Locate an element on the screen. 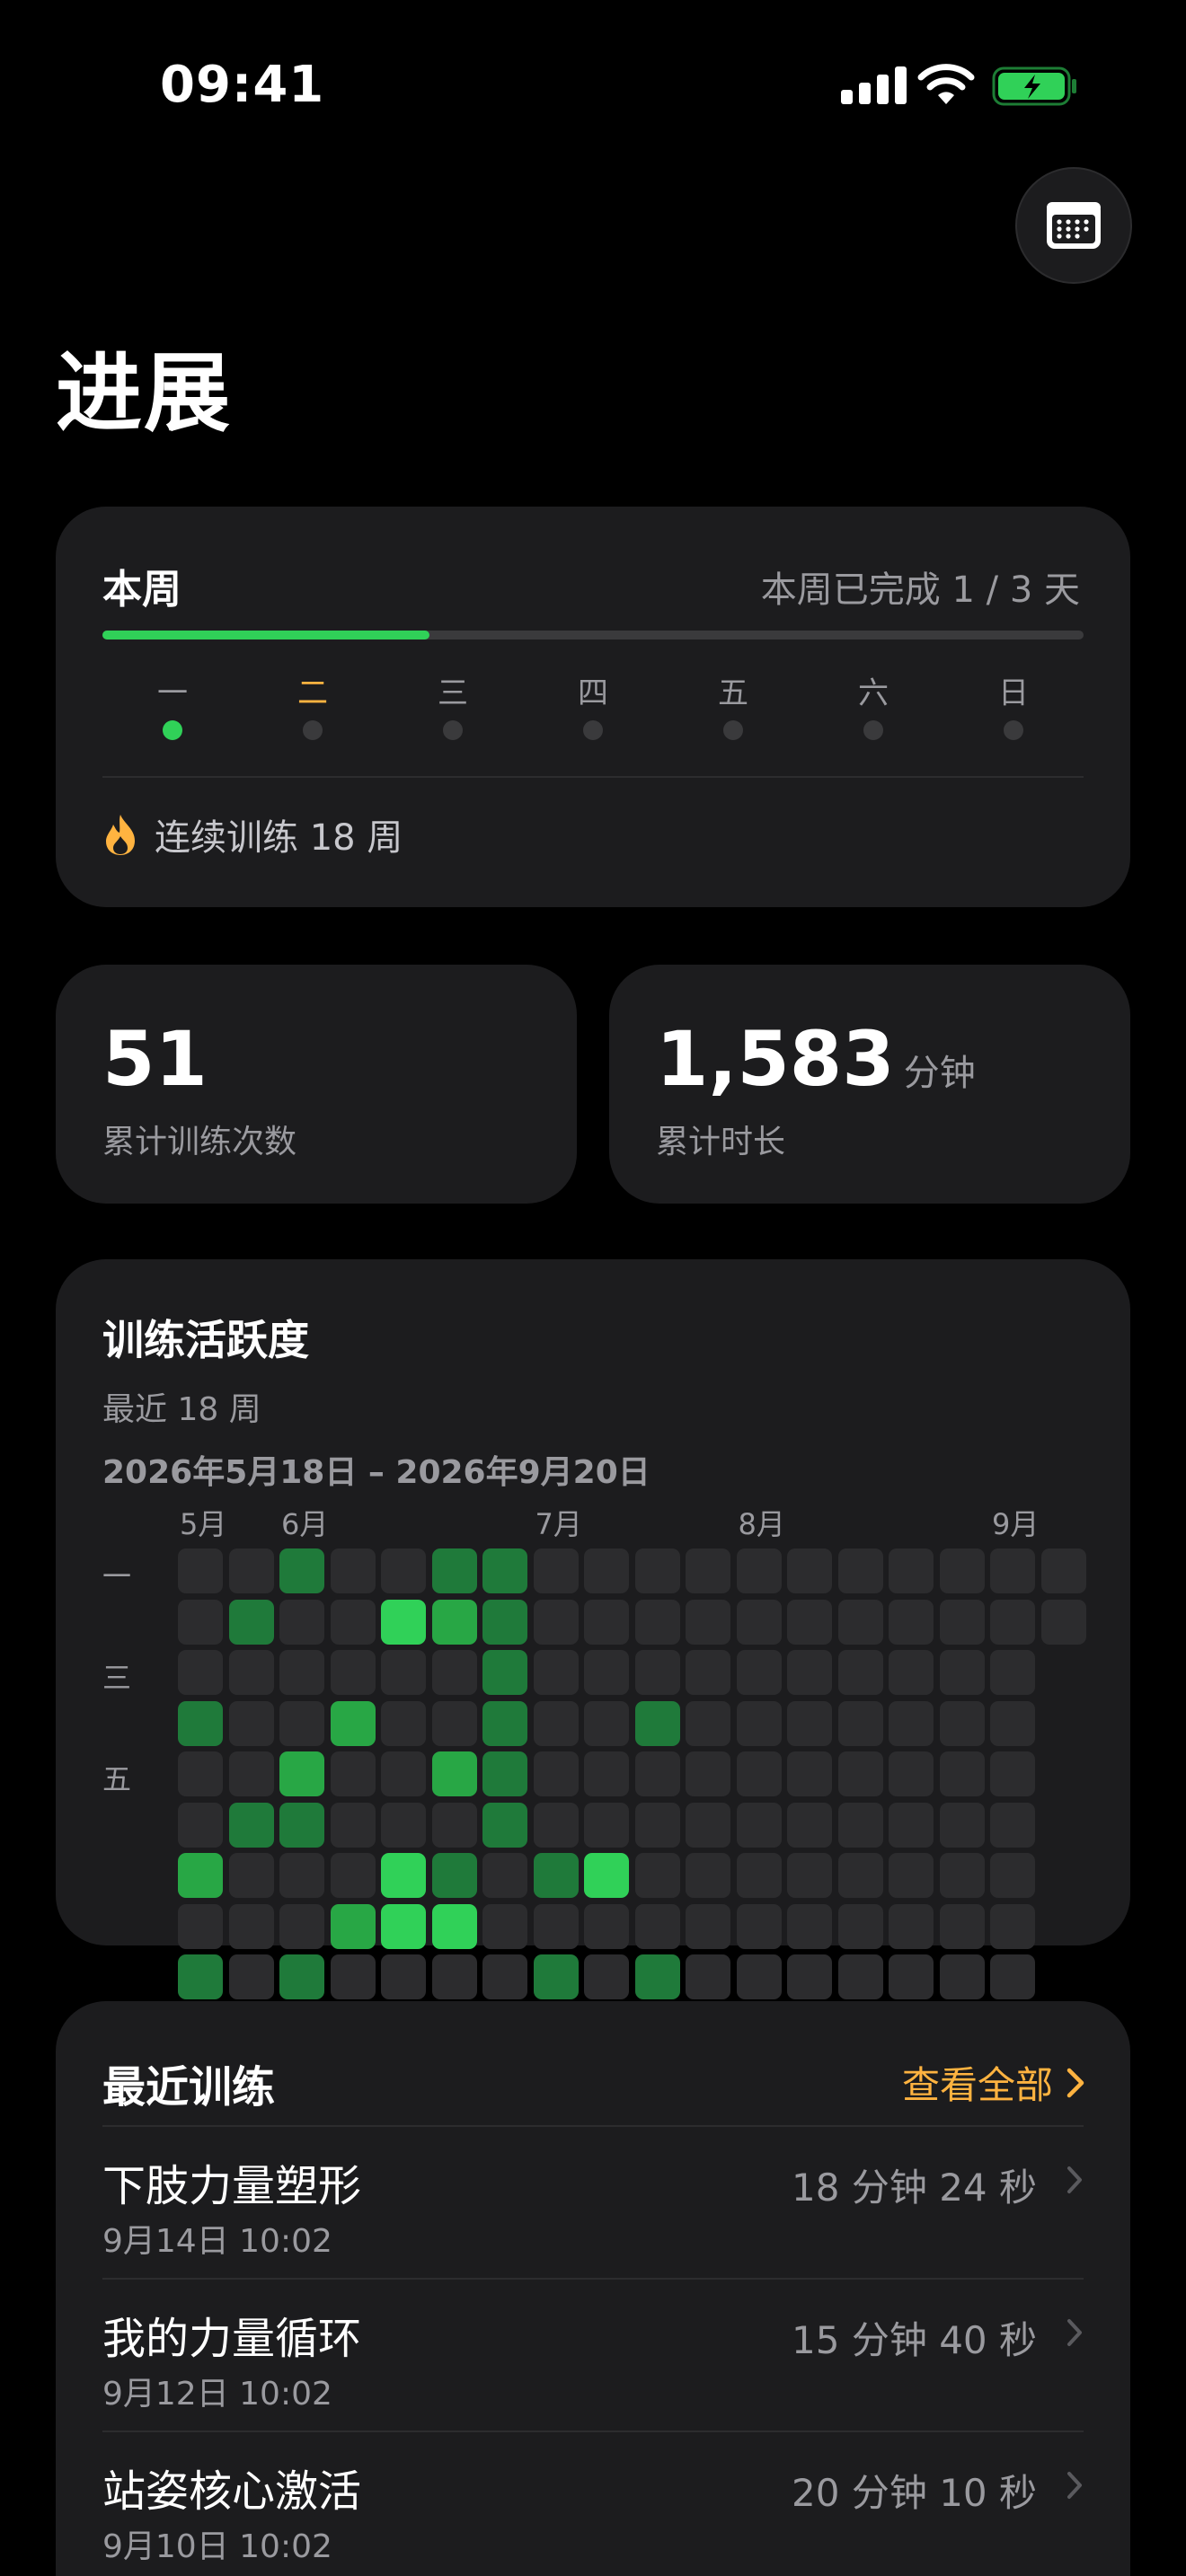 This screenshot has height=2576, width=1186. heatmap-weekday-label: 三 is located at coordinates (117, 1678).